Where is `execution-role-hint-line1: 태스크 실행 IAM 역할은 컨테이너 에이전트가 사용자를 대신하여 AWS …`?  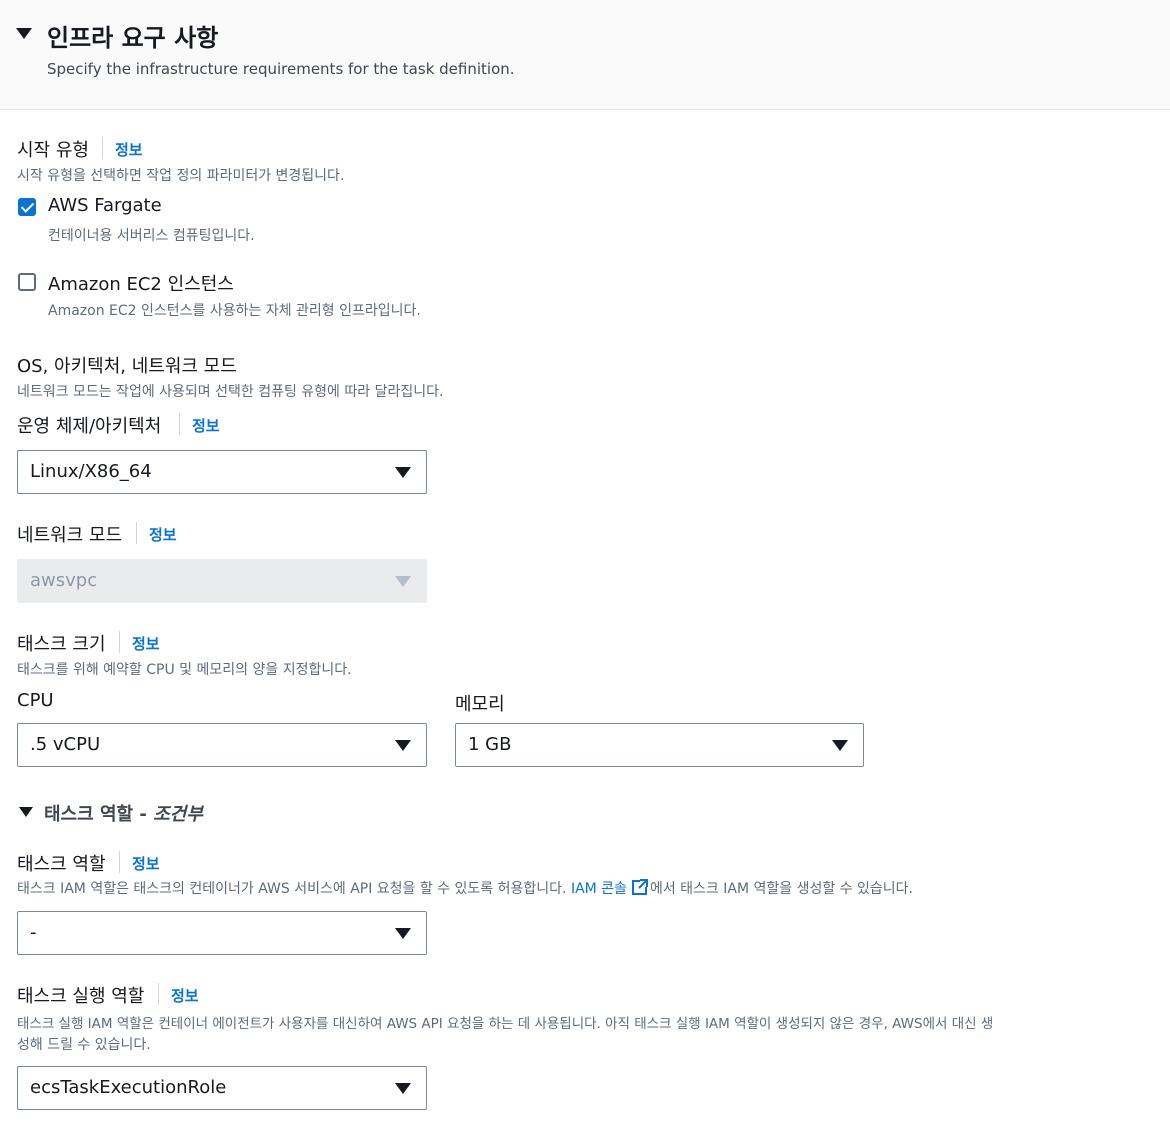
execution-role-hint-line1: 태스크 실행 IAM 역할은 컨테이너 에이전트가 사용자를 대신하여 AWS … is located at coordinates (505, 1024).